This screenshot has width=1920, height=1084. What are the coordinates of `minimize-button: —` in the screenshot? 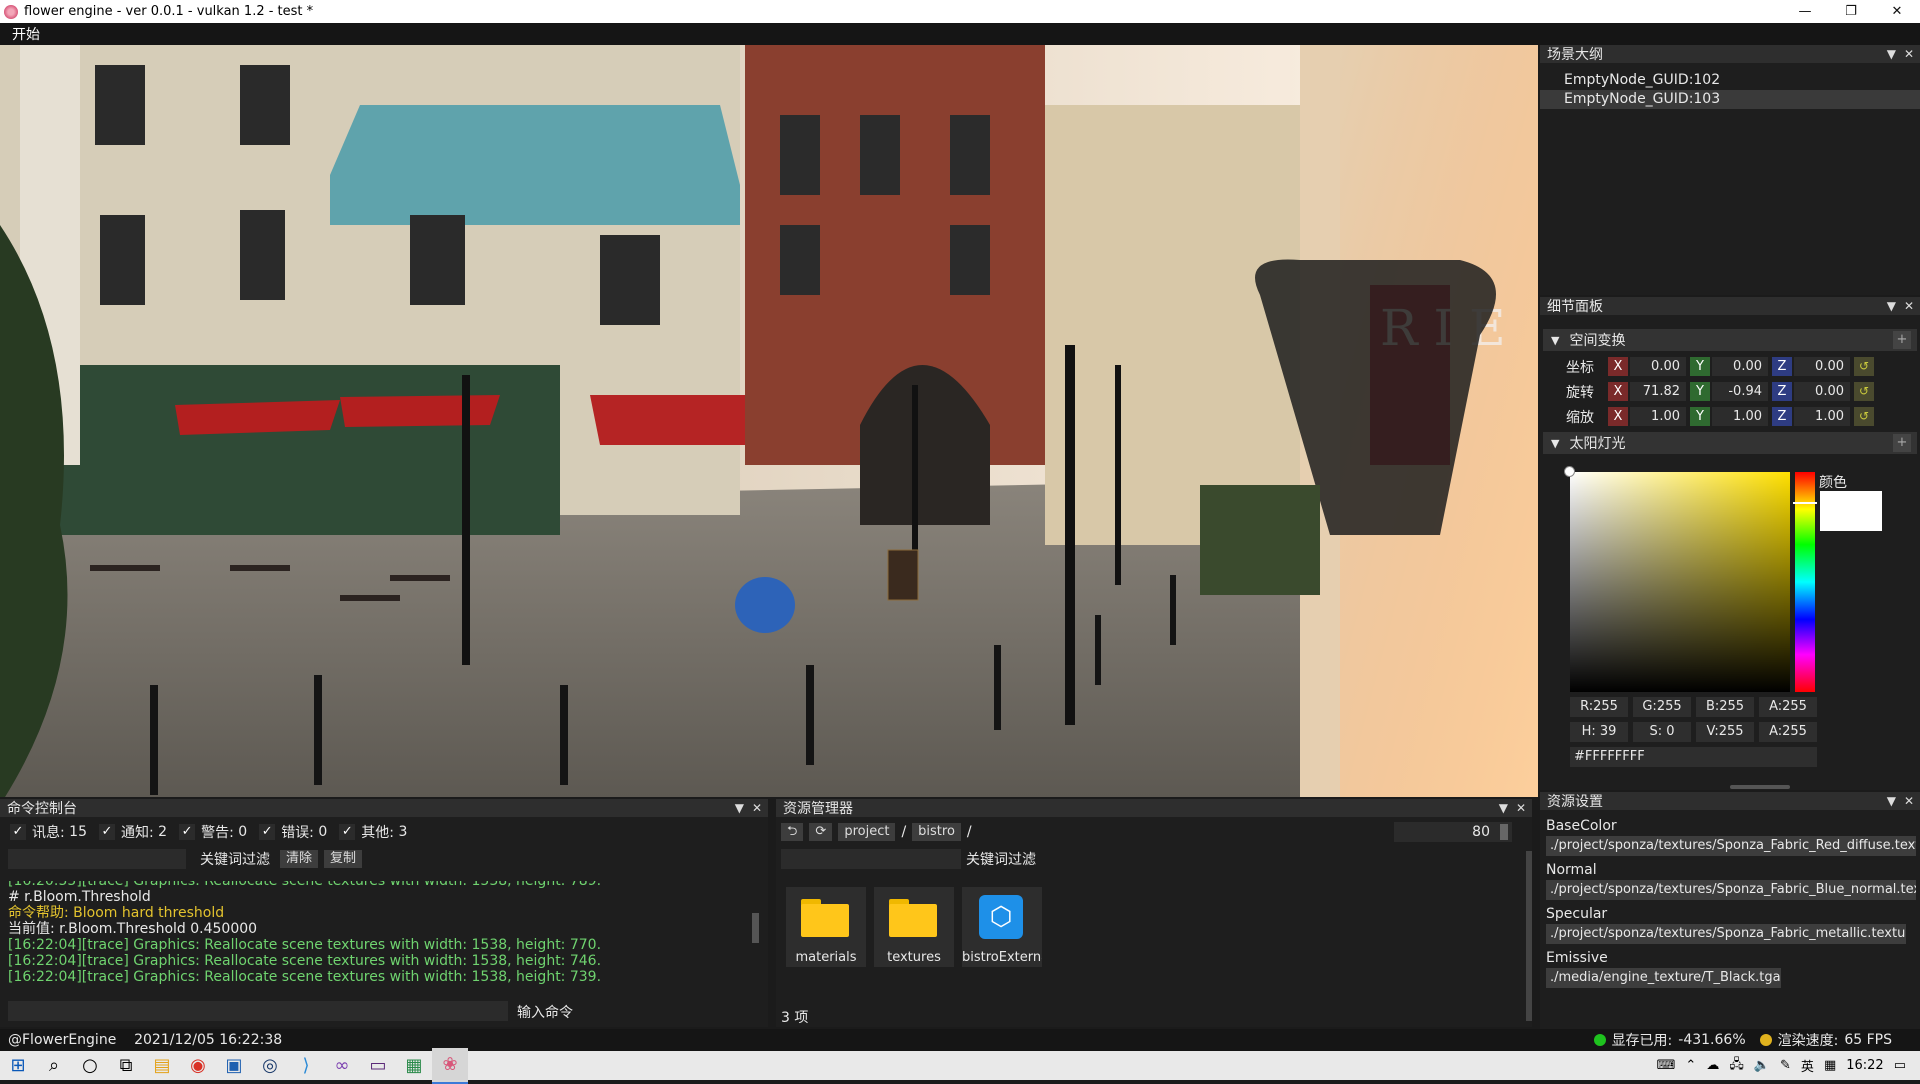 It's located at (1805, 11).